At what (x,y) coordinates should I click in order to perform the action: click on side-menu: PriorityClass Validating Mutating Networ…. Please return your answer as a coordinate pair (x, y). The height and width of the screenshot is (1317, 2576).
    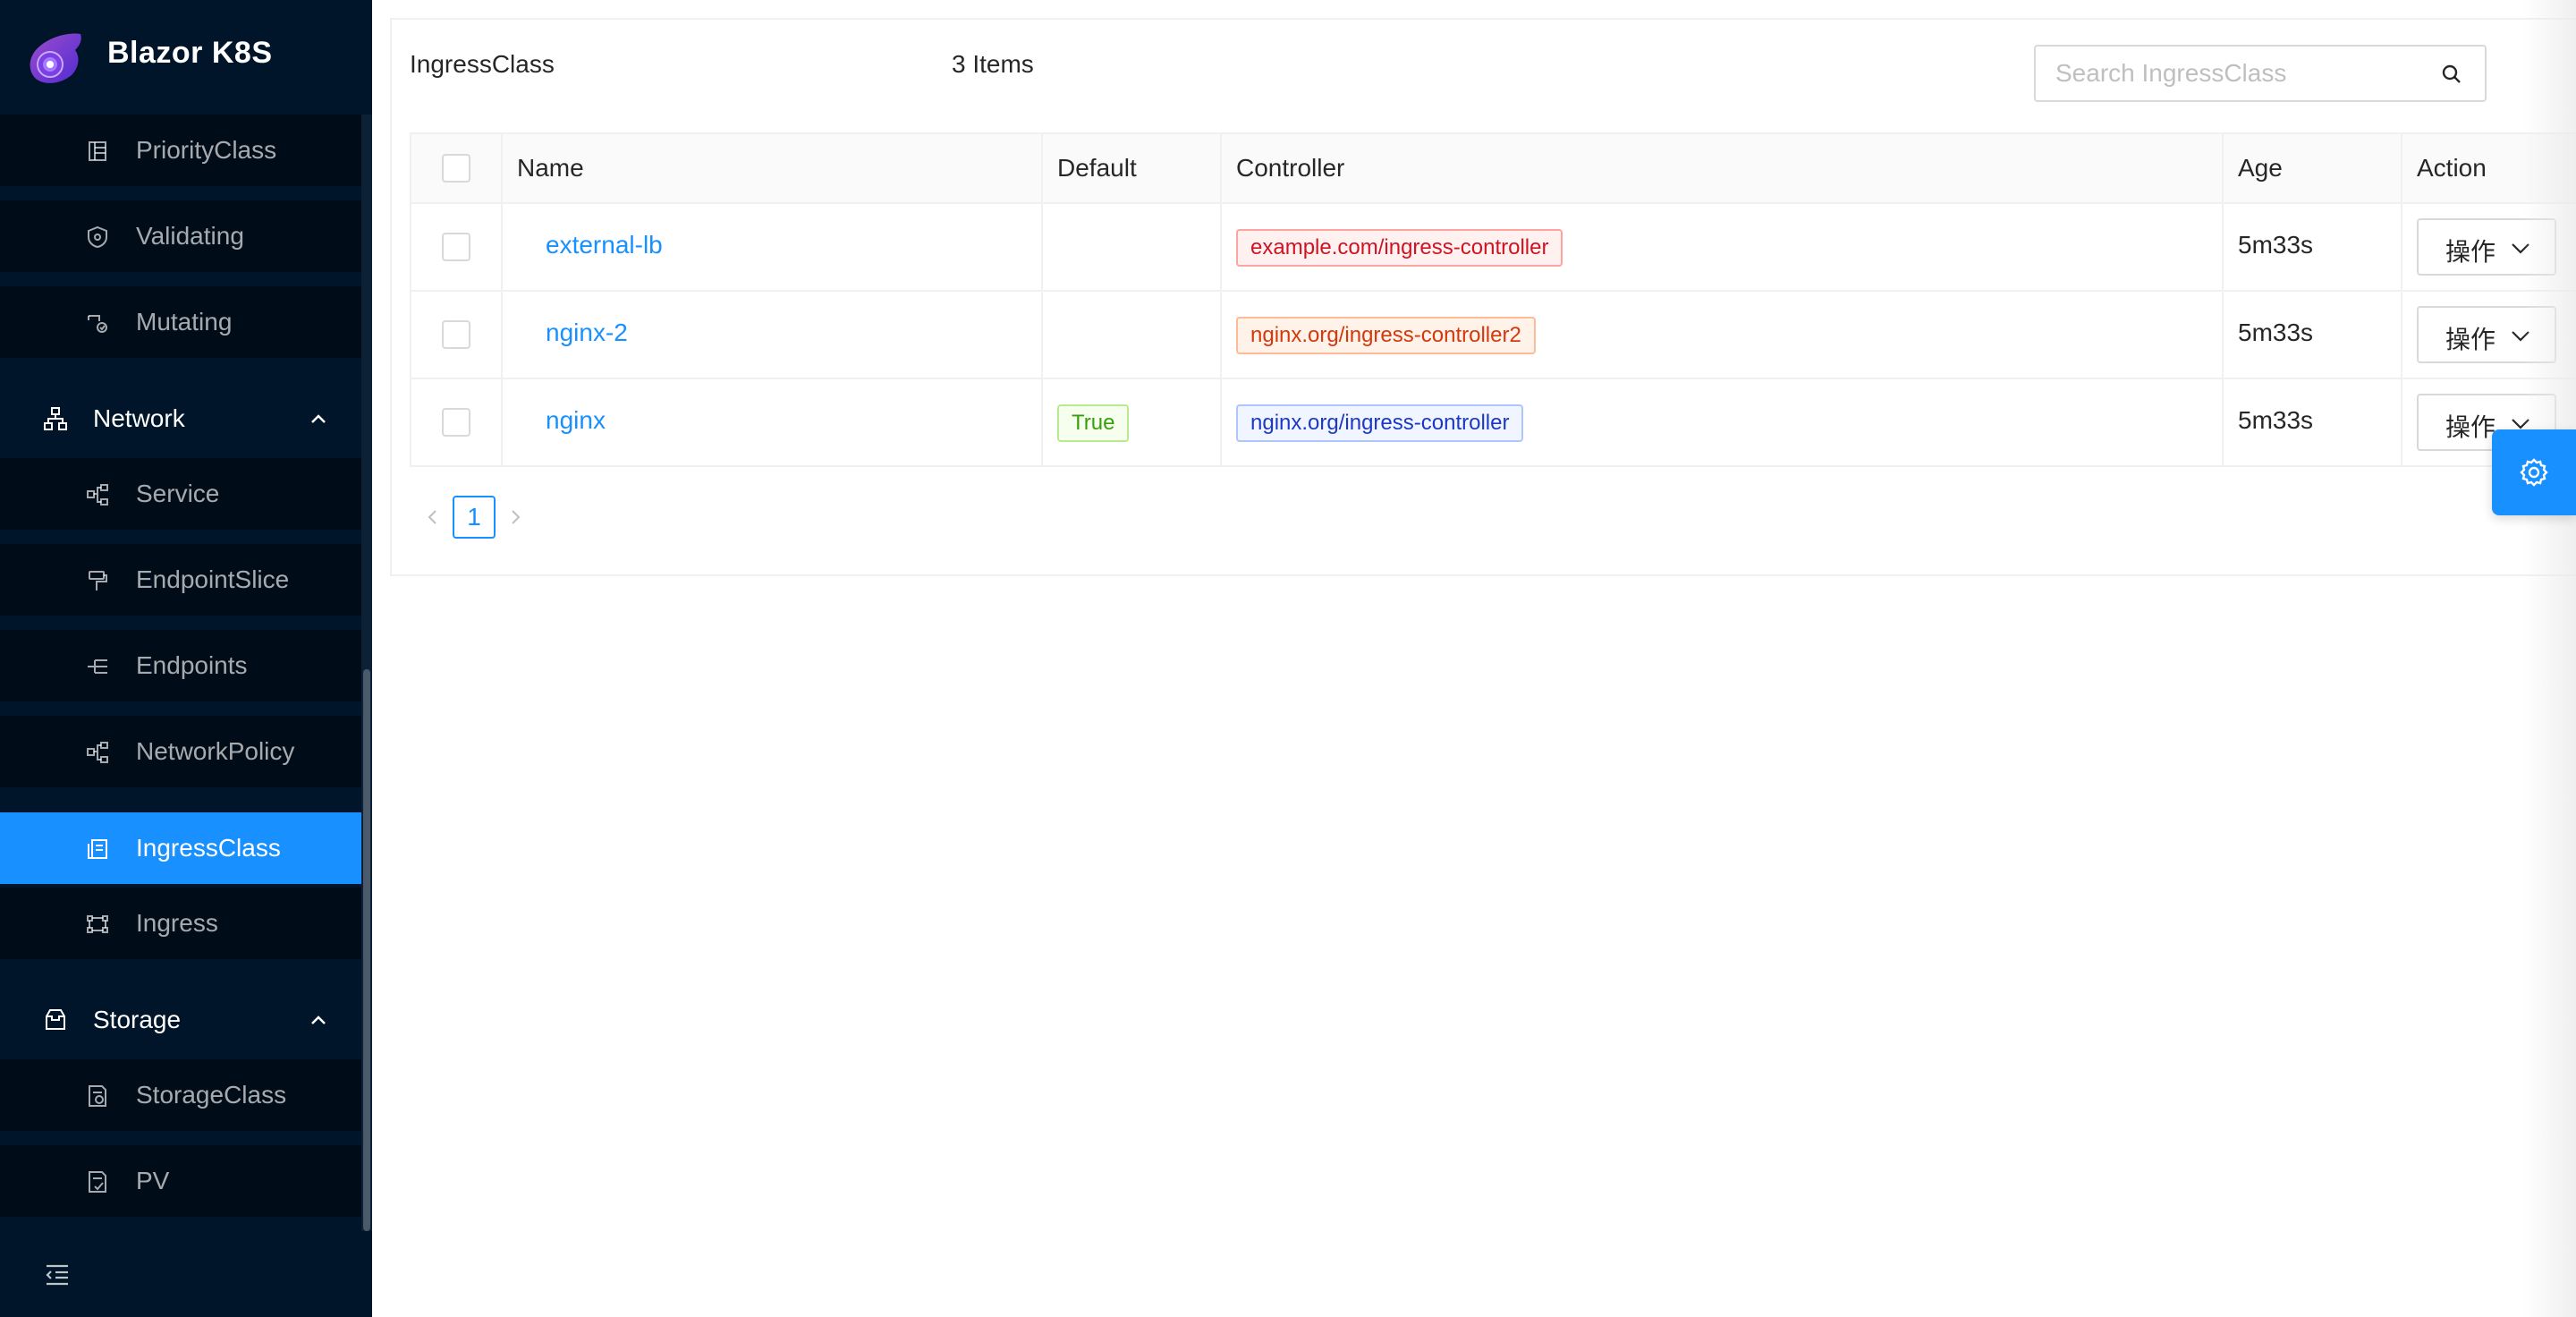
    Looking at the image, I should click on (180, 673).